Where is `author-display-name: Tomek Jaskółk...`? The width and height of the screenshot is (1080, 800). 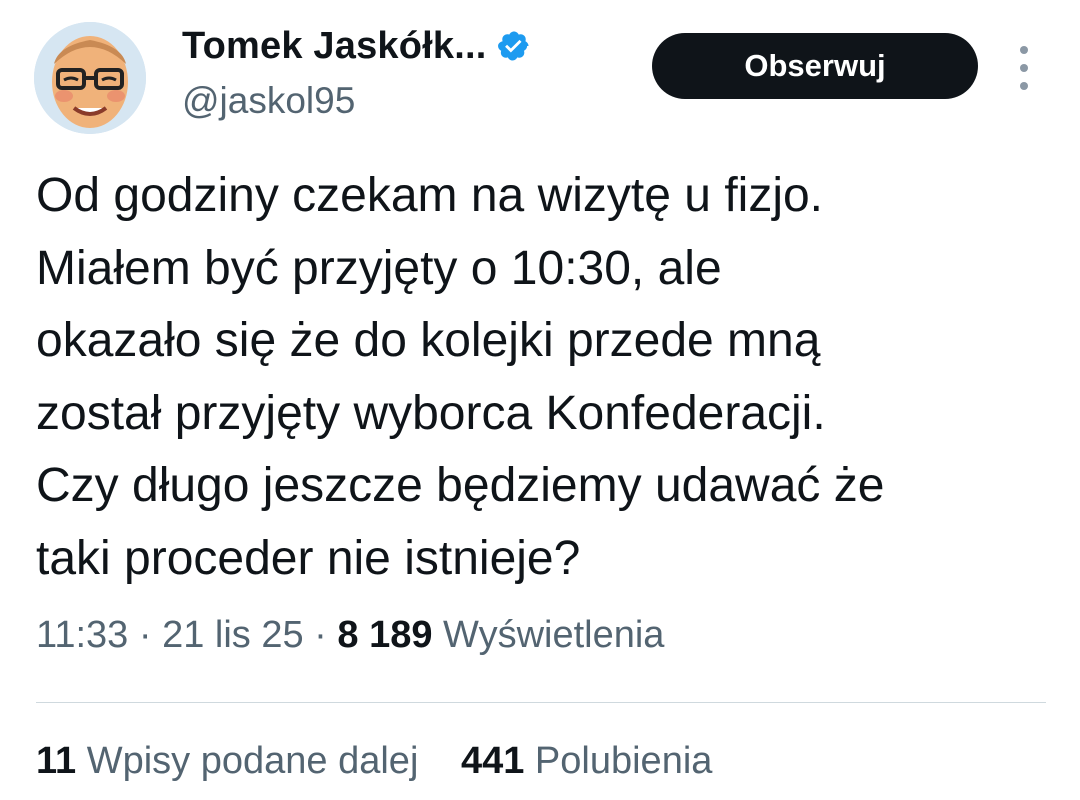 author-display-name: Tomek Jaskółk... is located at coordinates (334, 46).